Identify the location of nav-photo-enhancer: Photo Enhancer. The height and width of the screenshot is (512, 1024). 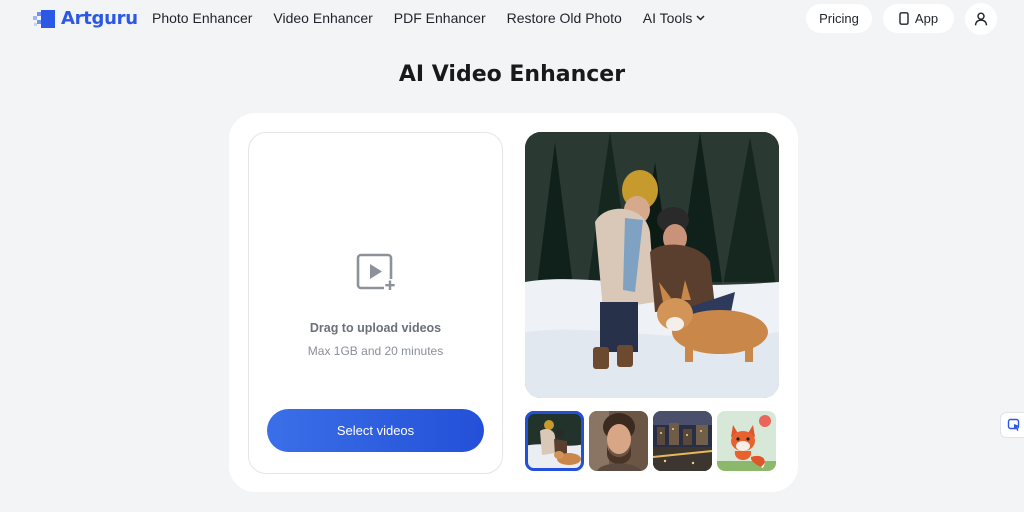
(202, 18).